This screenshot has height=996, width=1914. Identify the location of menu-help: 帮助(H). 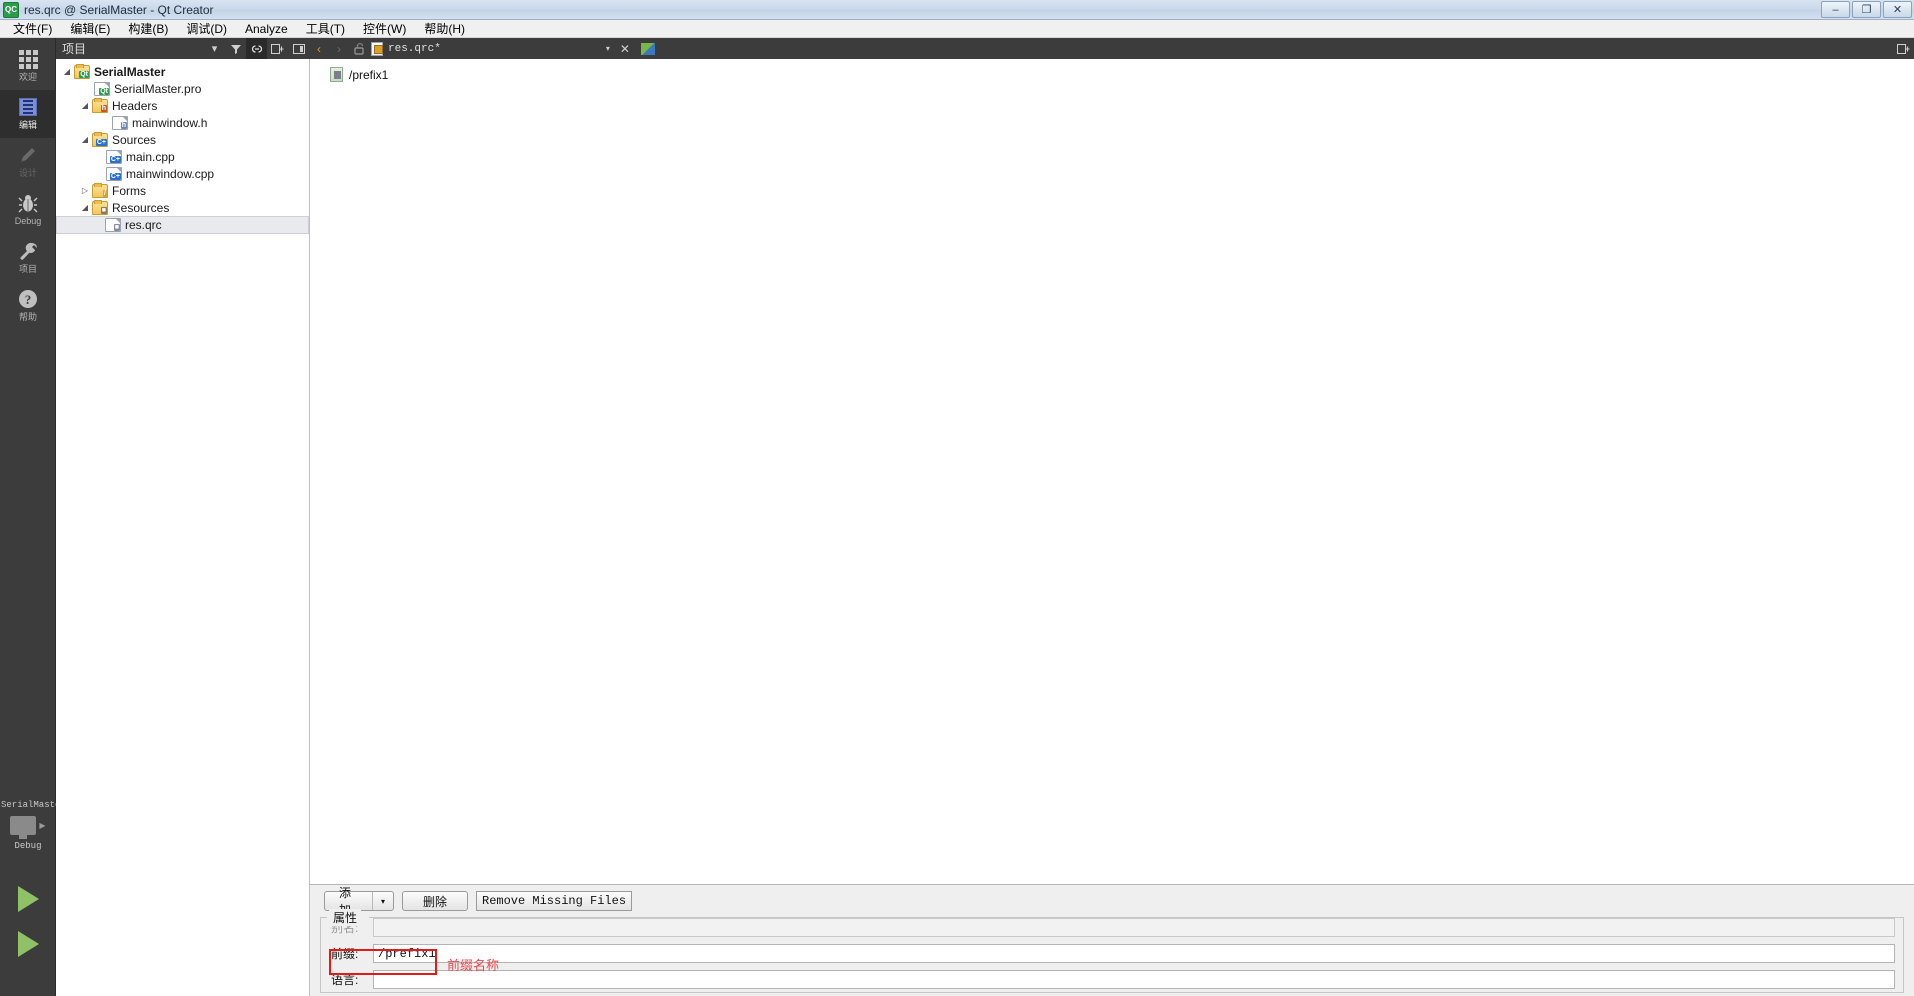
(444, 28).